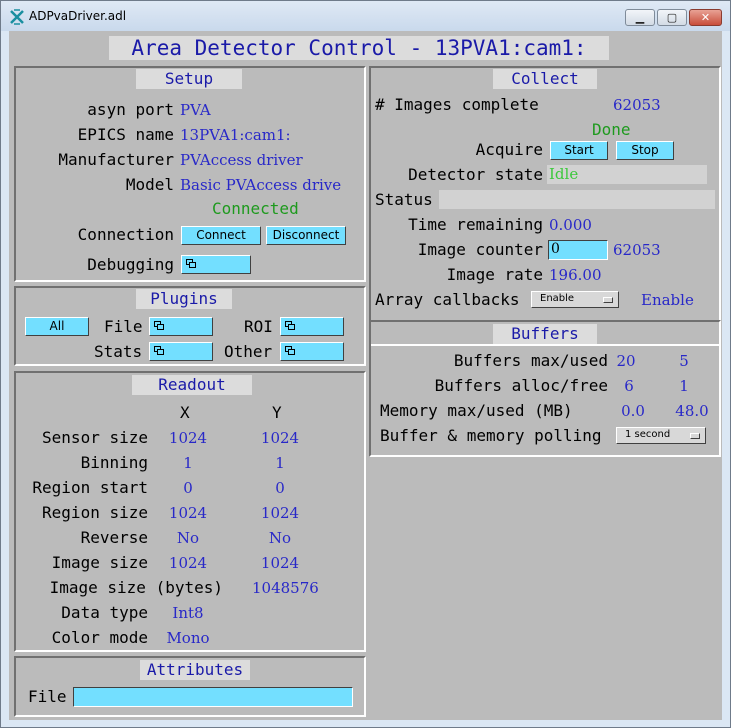  I want to click on other-plugin-label: Other, so click(248, 351).